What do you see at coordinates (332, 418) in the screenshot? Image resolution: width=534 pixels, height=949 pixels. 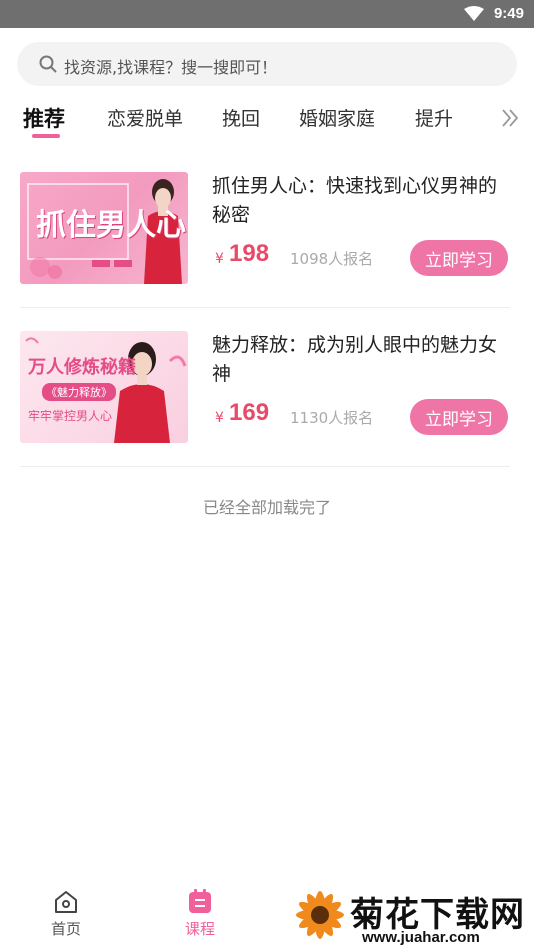 I see `enrolled-count: 1130人报名` at bounding box center [332, 418].